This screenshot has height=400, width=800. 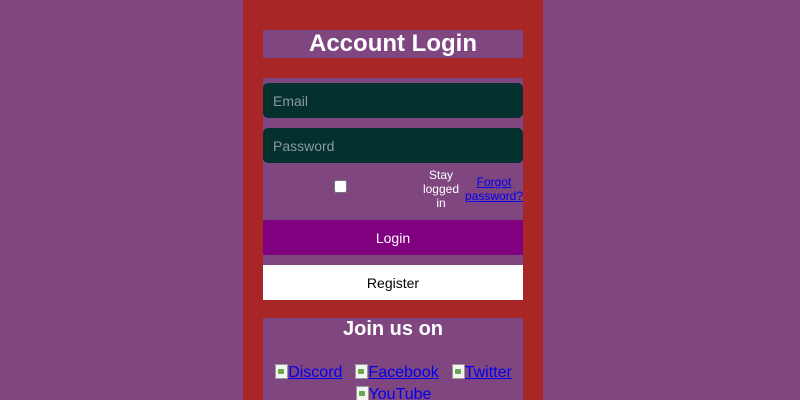 I want to click on register-button: Register, so click(x=393, y=282).